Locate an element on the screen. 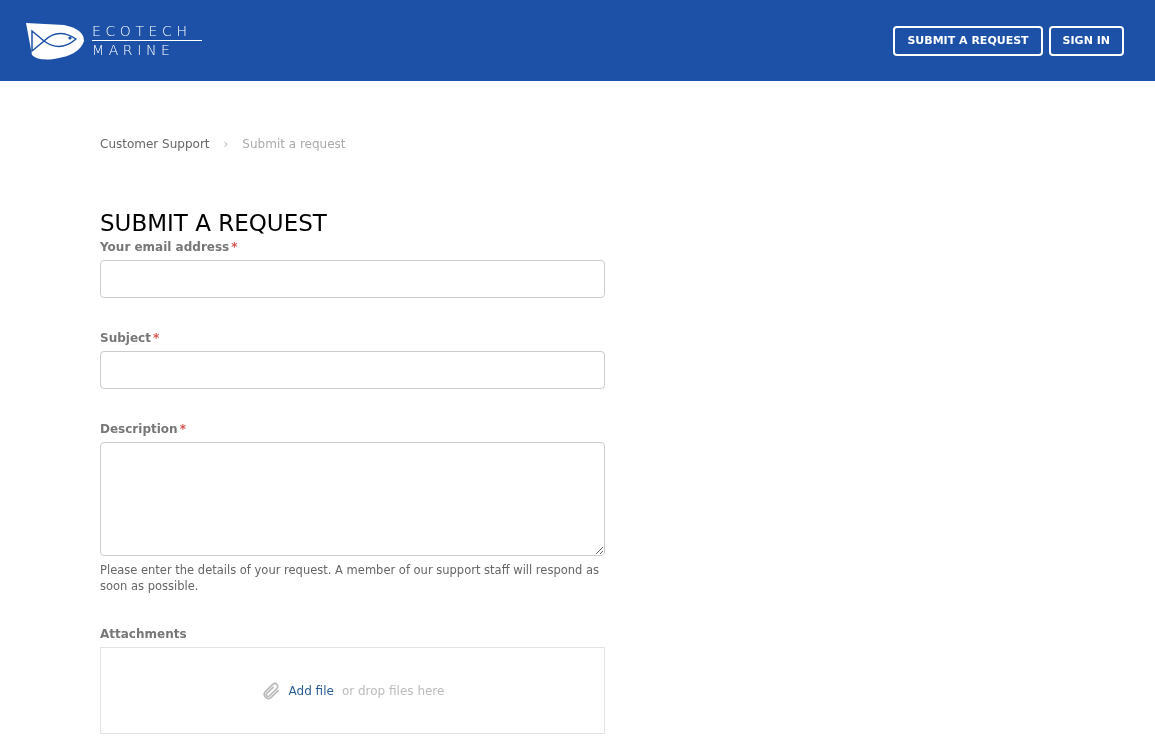 This screenshot has height=745, width=1155. add-file-link: Add file is located at coordinates (311, 690).